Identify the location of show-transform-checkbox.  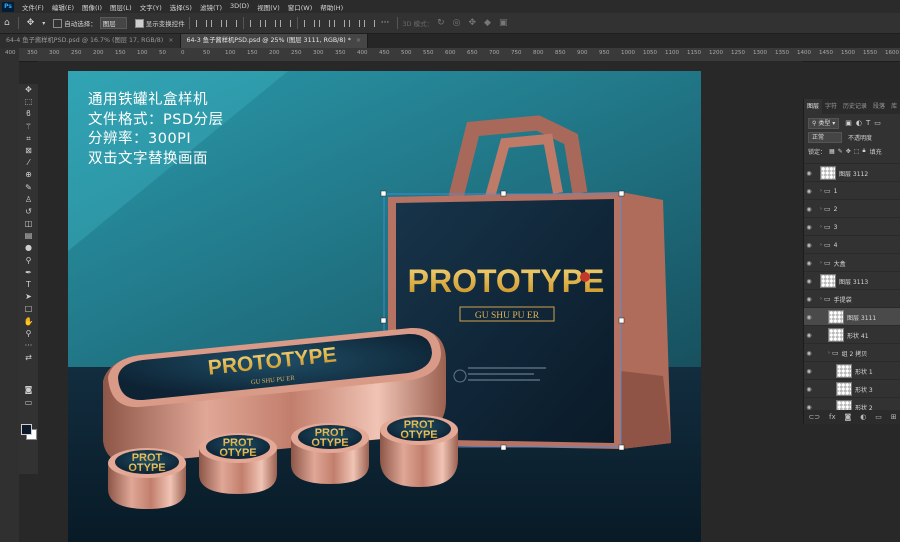
(139, 23).